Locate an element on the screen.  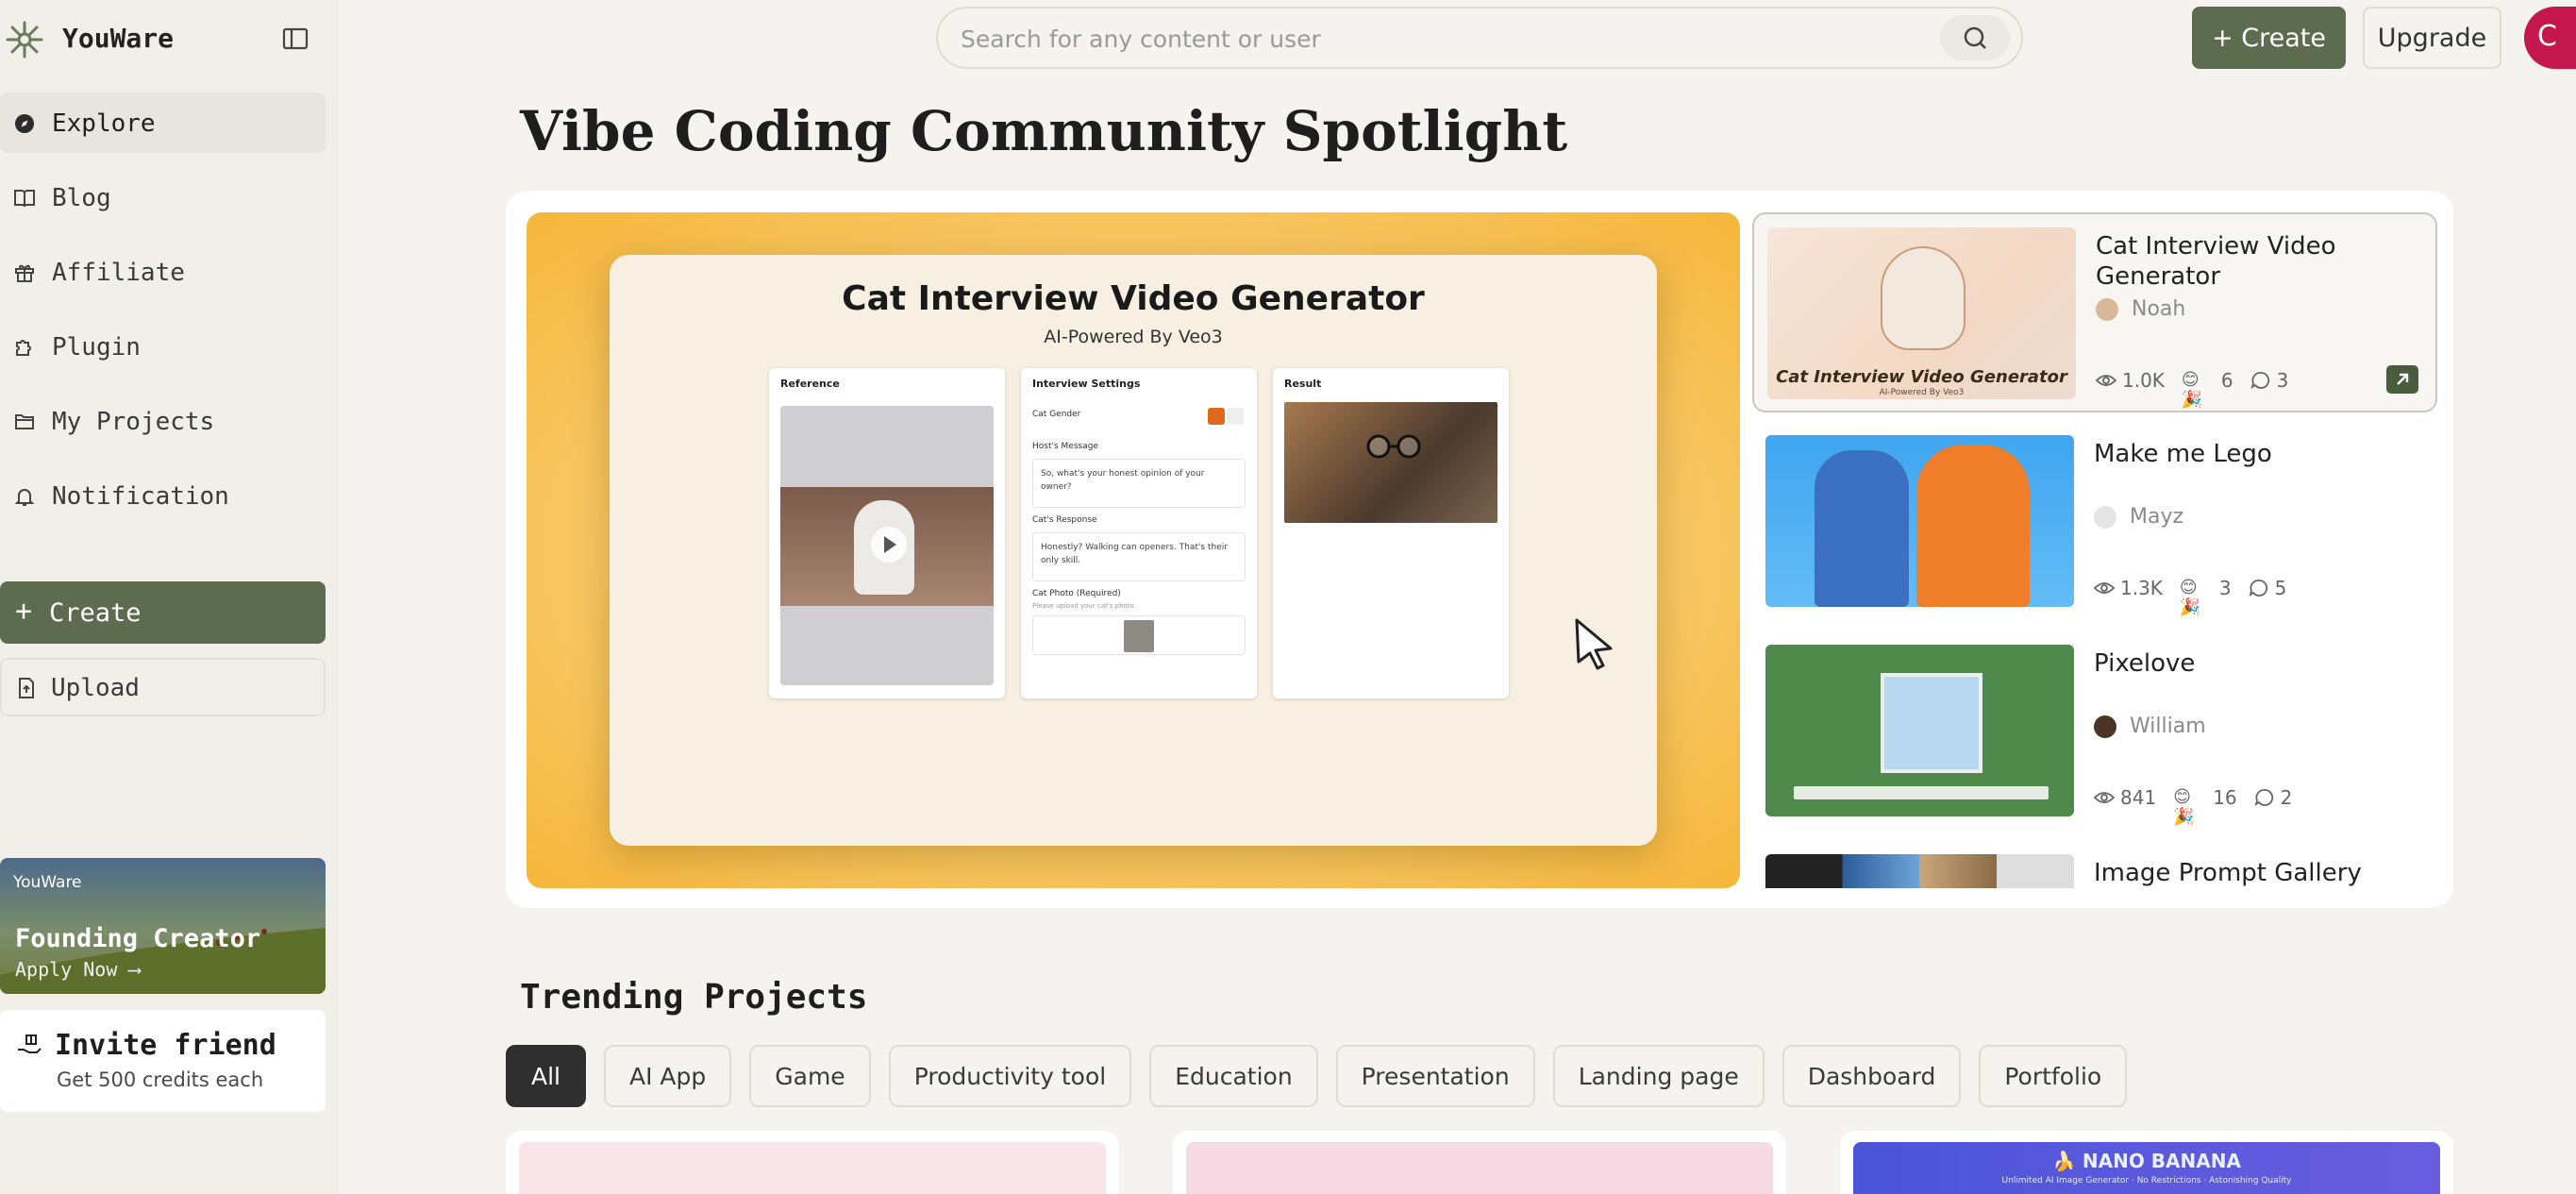
create-label: Create is located at coordinates (95, 613).